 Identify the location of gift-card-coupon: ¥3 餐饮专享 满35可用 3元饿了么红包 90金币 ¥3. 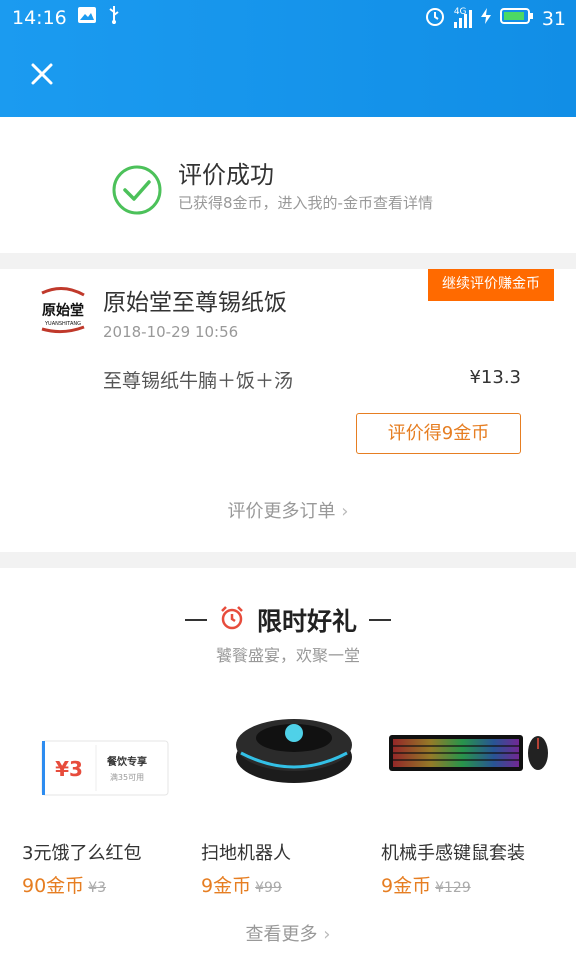
(112, 796).